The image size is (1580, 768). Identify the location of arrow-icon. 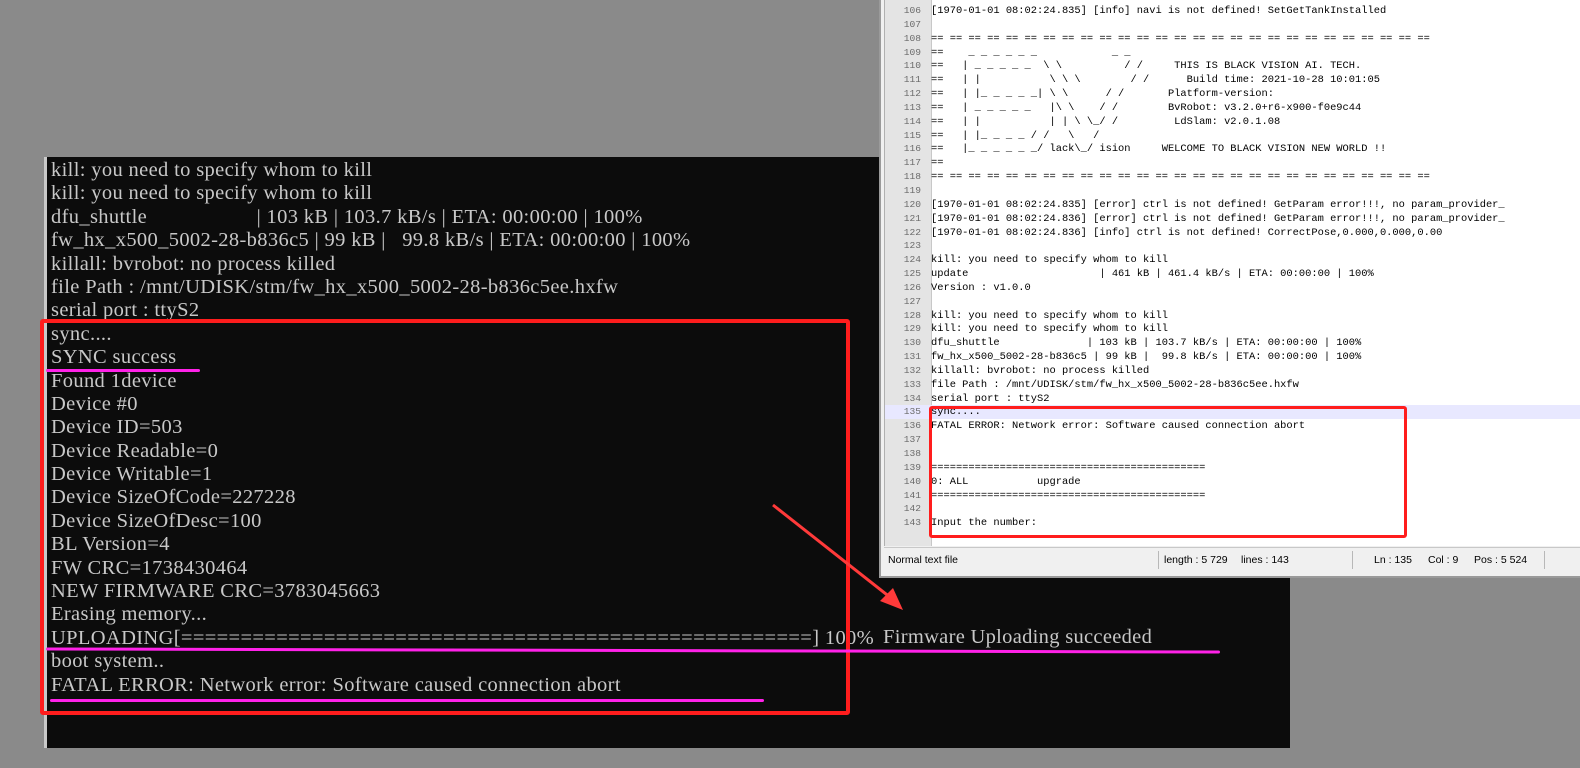
(837, 556).